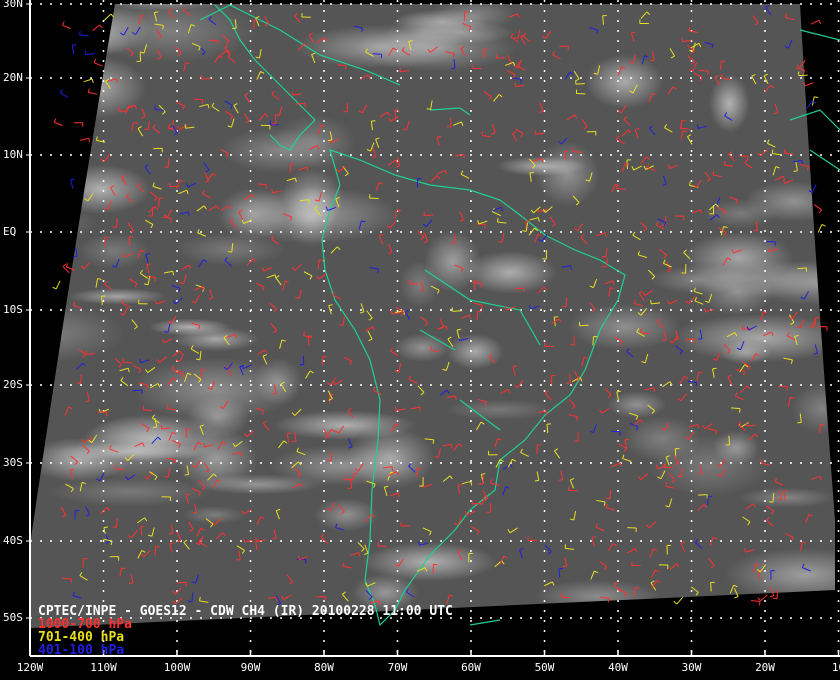 The image size is (840, 680). Describe the element at coordinates (324, 667) in the screenshot. I see `lon-label: 80W` at that location.